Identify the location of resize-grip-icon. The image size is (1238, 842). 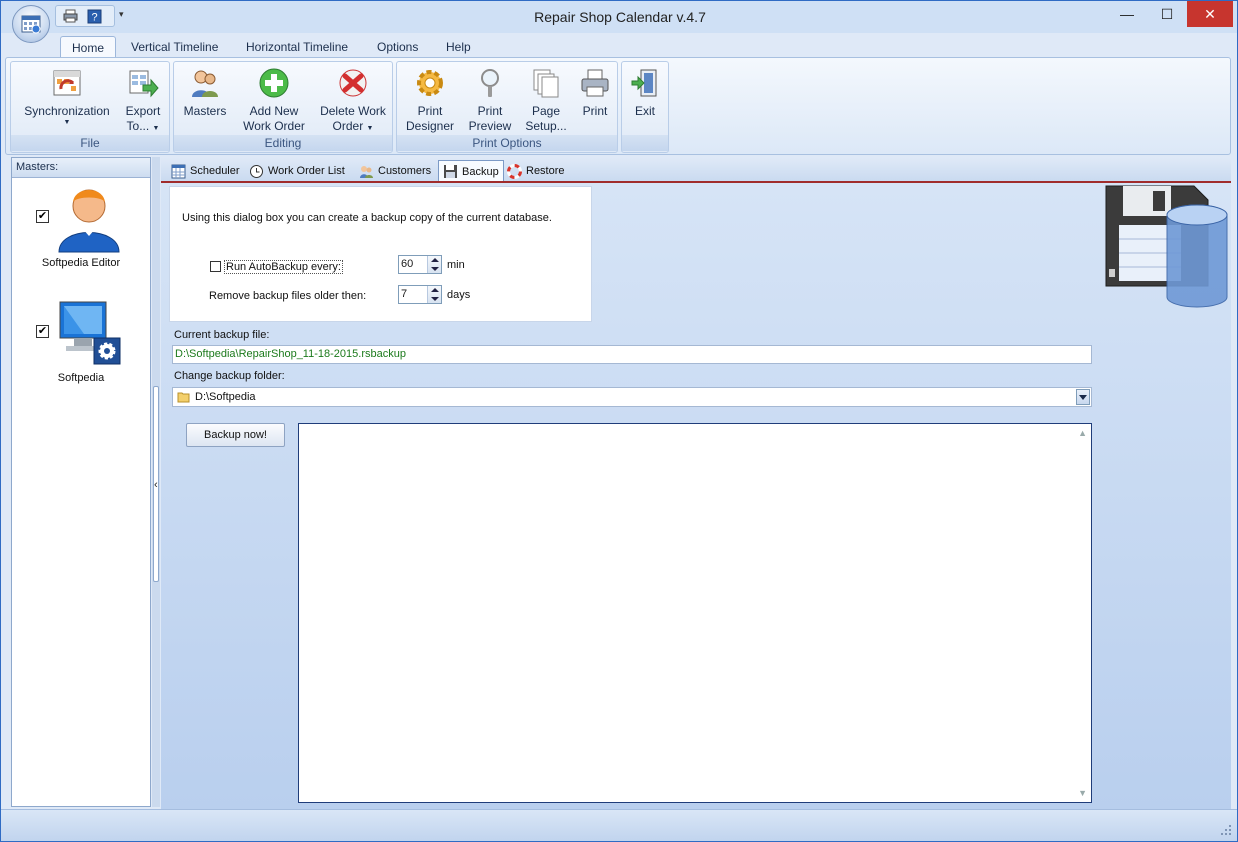
(1226, 830).